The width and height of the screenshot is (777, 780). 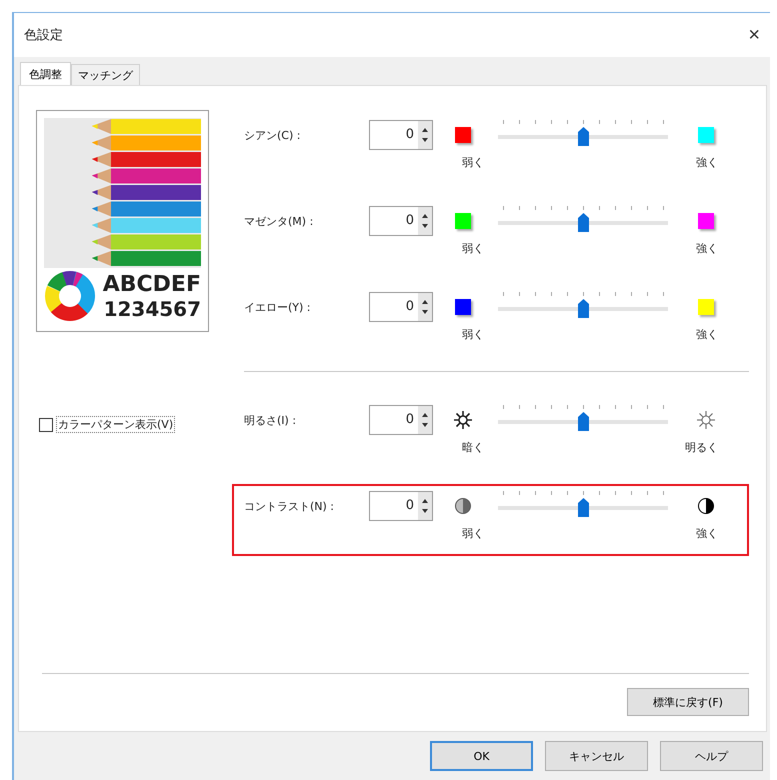 What do you see at coordinates (279, 221) in the screenshot?
I see `adjustment-label: マゼンタ(M) :` at bounding box center [279, 221].